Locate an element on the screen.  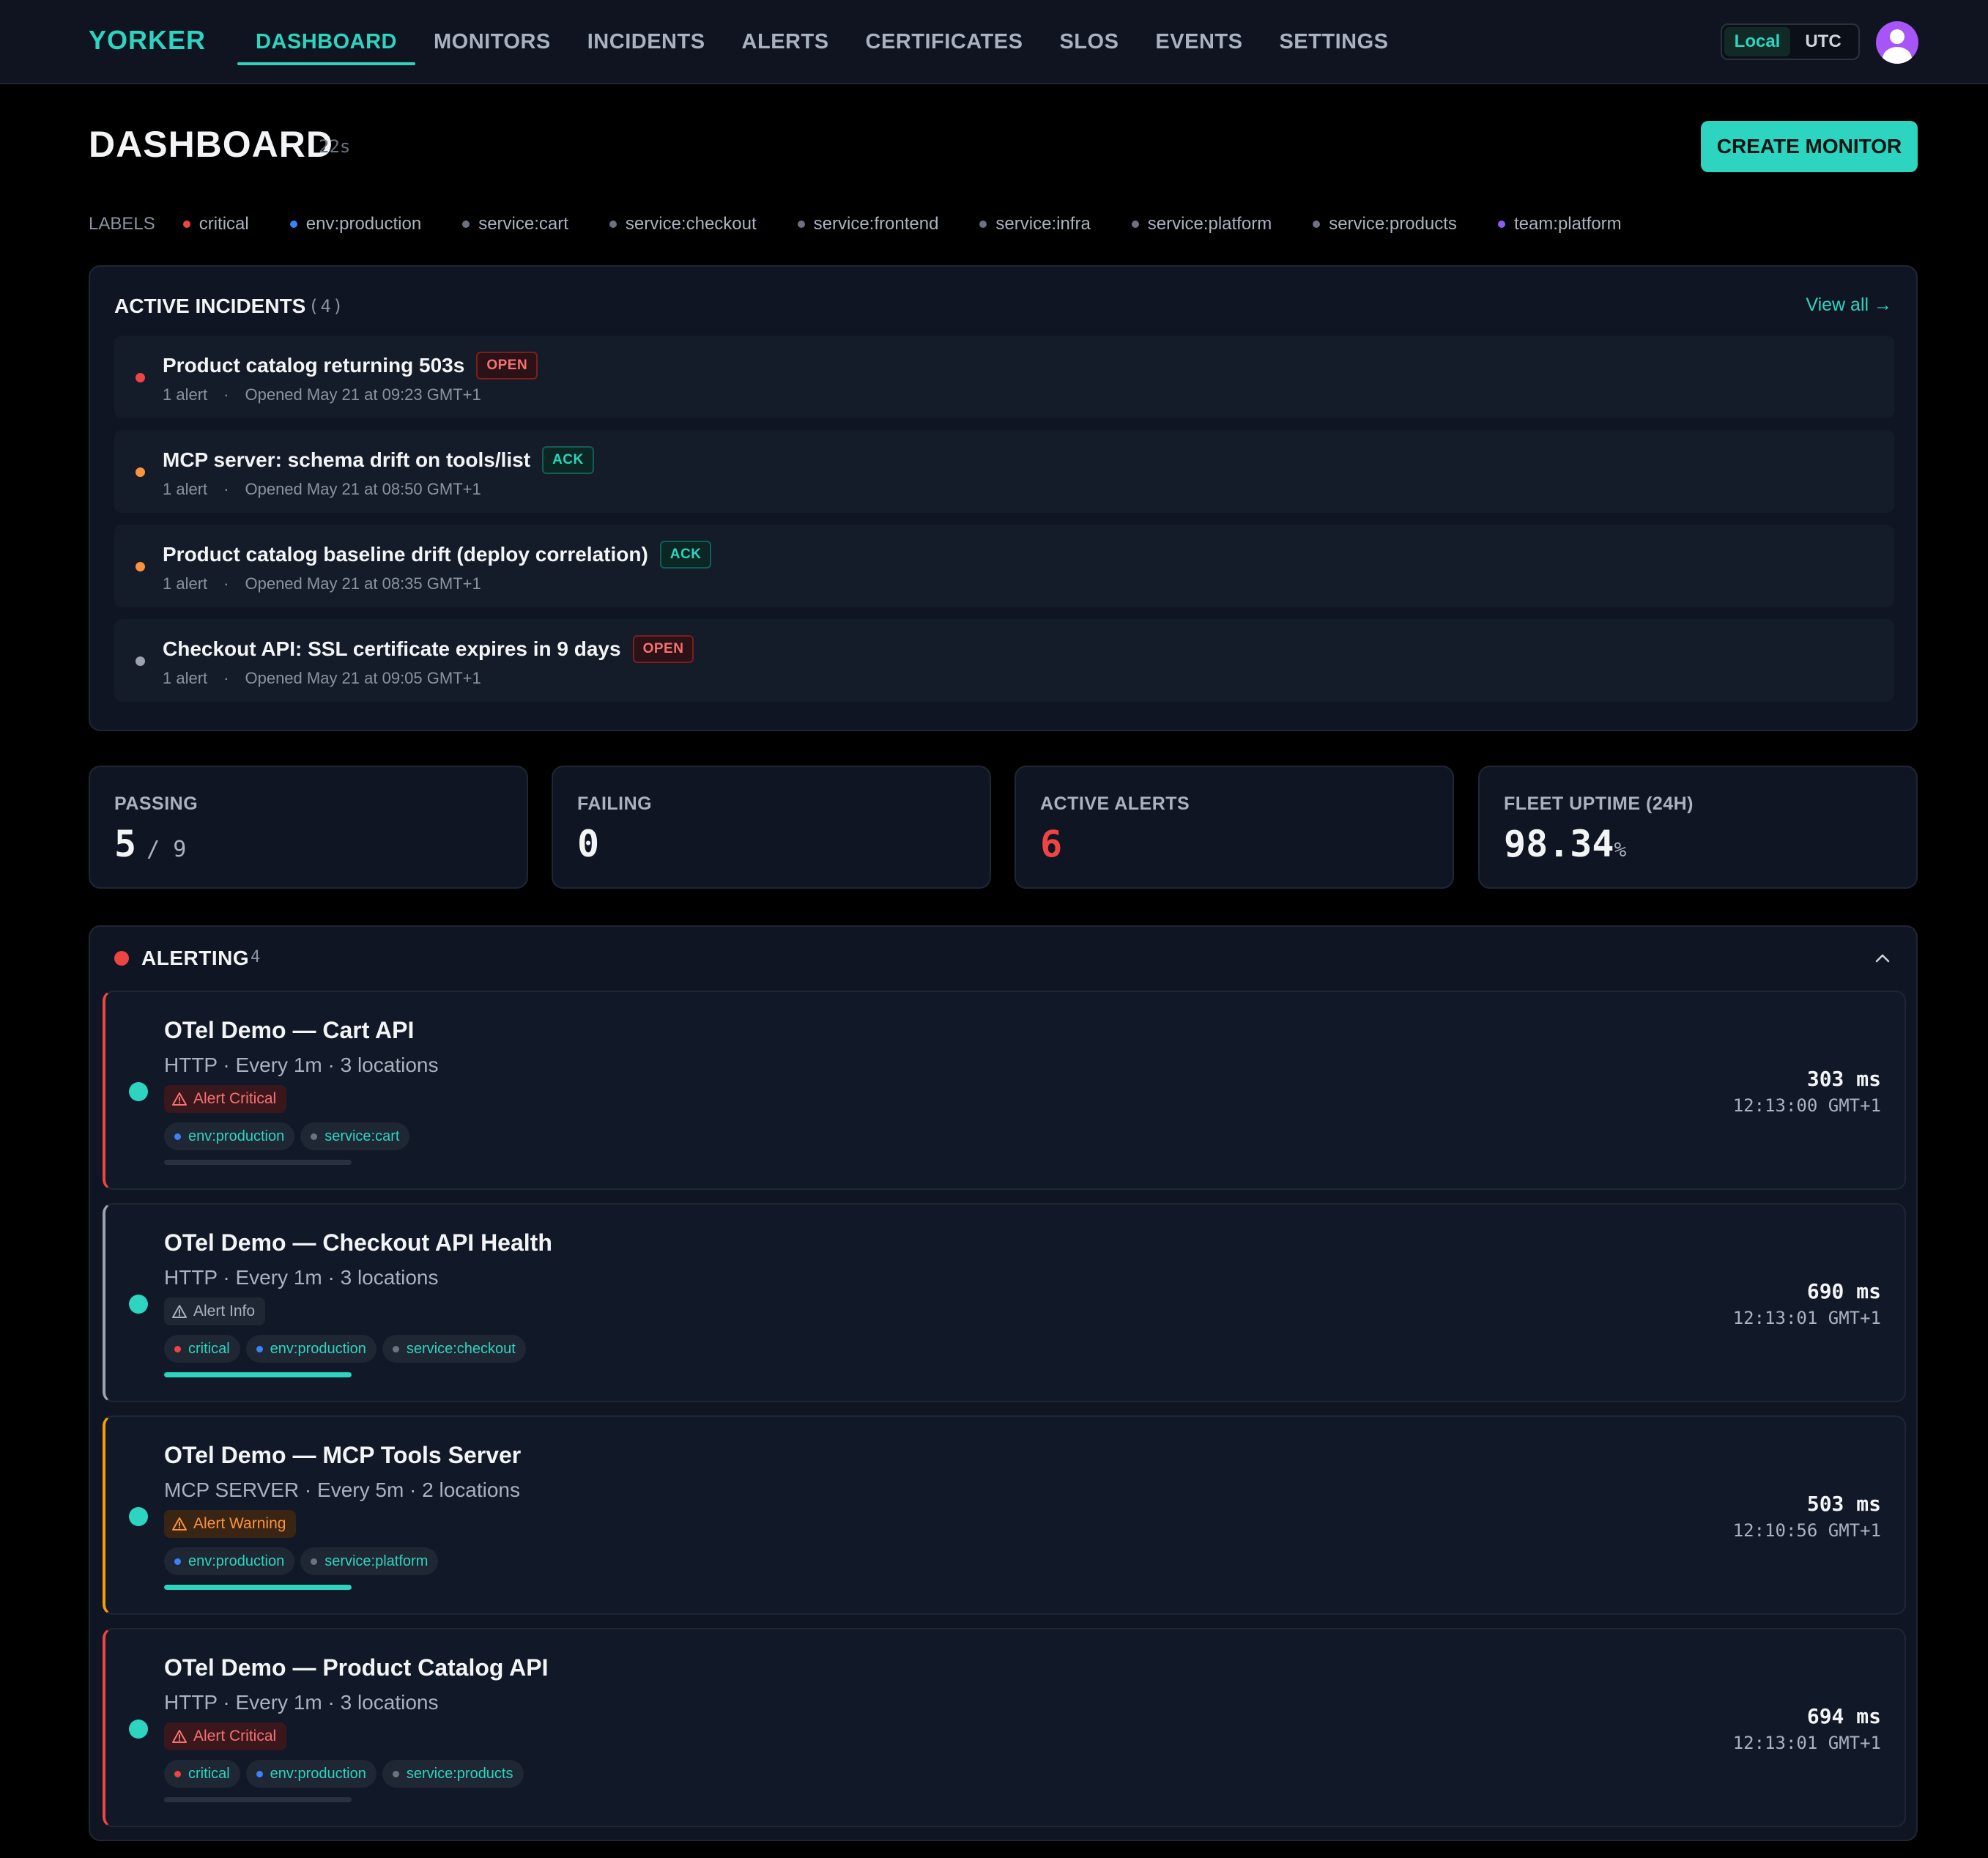
label-tag: service:platform is located at coordinates (369, 1561).